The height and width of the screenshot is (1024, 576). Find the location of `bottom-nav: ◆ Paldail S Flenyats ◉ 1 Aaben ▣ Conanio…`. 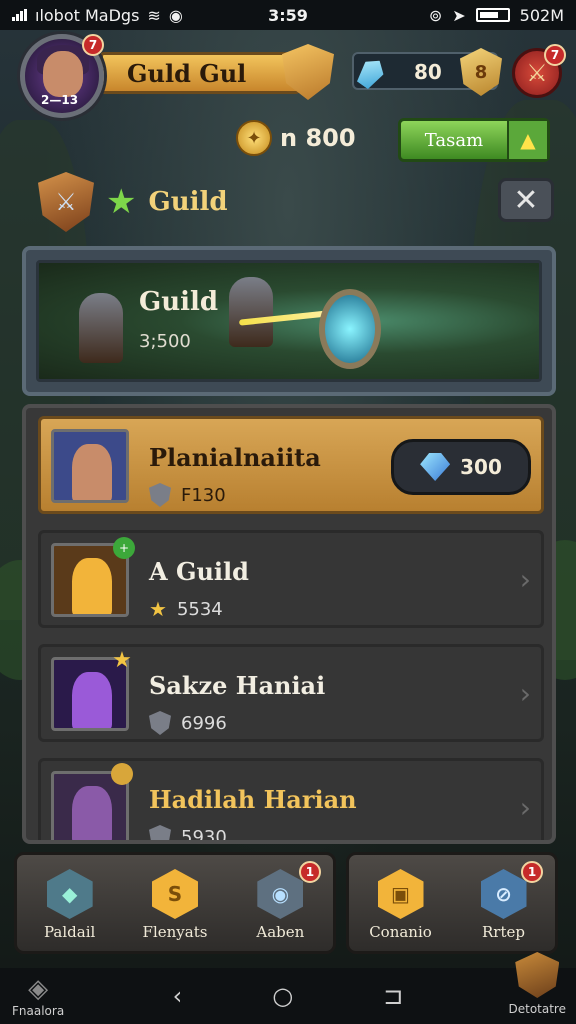

bottom-nav: ◆ Paldail S Flenyats ◉ 1 Aaben ▣ Conanio… is located at coordinates (288, 903).